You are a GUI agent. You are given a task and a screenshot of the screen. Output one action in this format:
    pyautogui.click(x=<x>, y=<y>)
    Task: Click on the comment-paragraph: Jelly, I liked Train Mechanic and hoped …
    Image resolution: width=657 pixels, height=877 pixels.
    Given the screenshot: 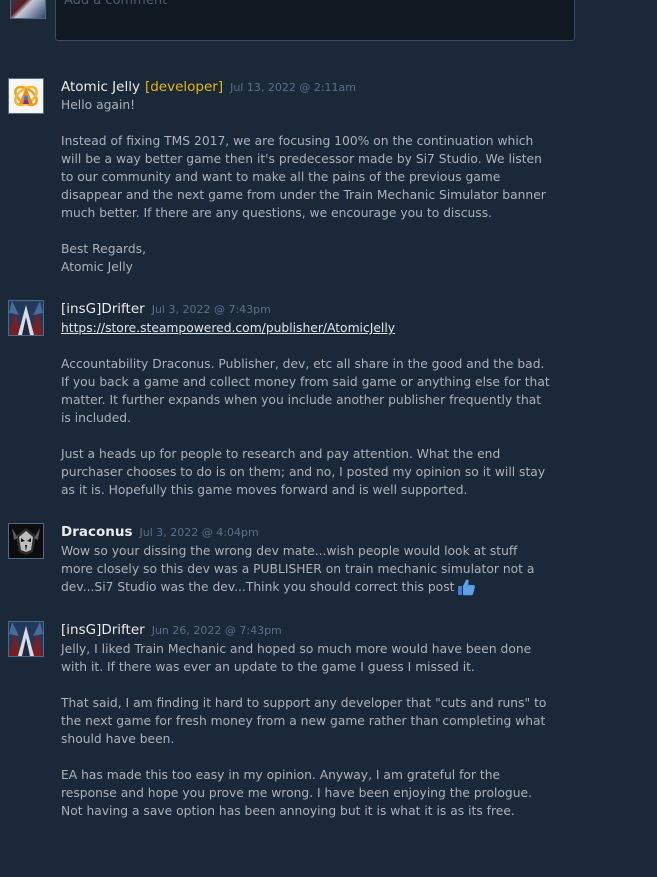 What is the action you would take?
    pyautogui.click(x=296, y=658)
    